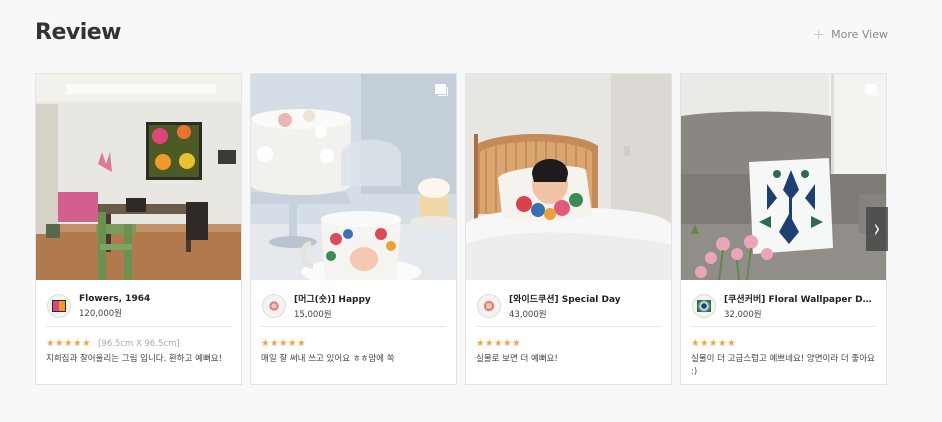  What do you see at coordinates (859, 34) in the screenshot?
I see `more-view-label: More View` at bounding box center [859, 34].